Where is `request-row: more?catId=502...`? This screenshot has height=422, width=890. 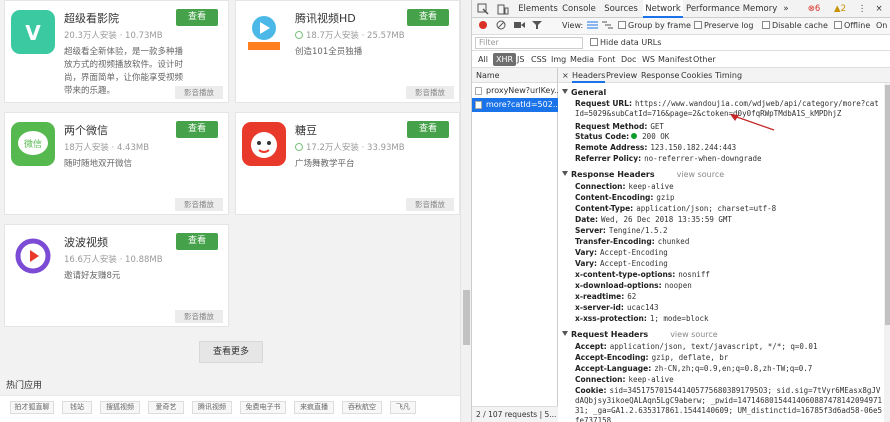
request-row: more?catId=502... is located at coordinates (515, 105).